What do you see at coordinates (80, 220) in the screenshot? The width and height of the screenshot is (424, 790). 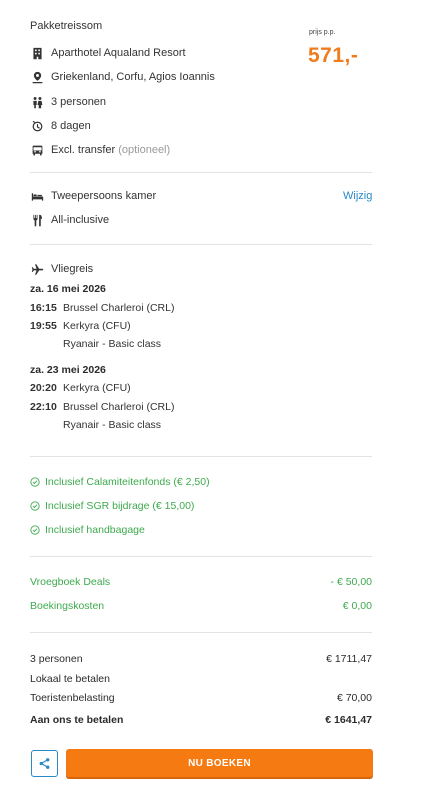 I see `board-type: All-inclusive` at bounding box center [80, 220].